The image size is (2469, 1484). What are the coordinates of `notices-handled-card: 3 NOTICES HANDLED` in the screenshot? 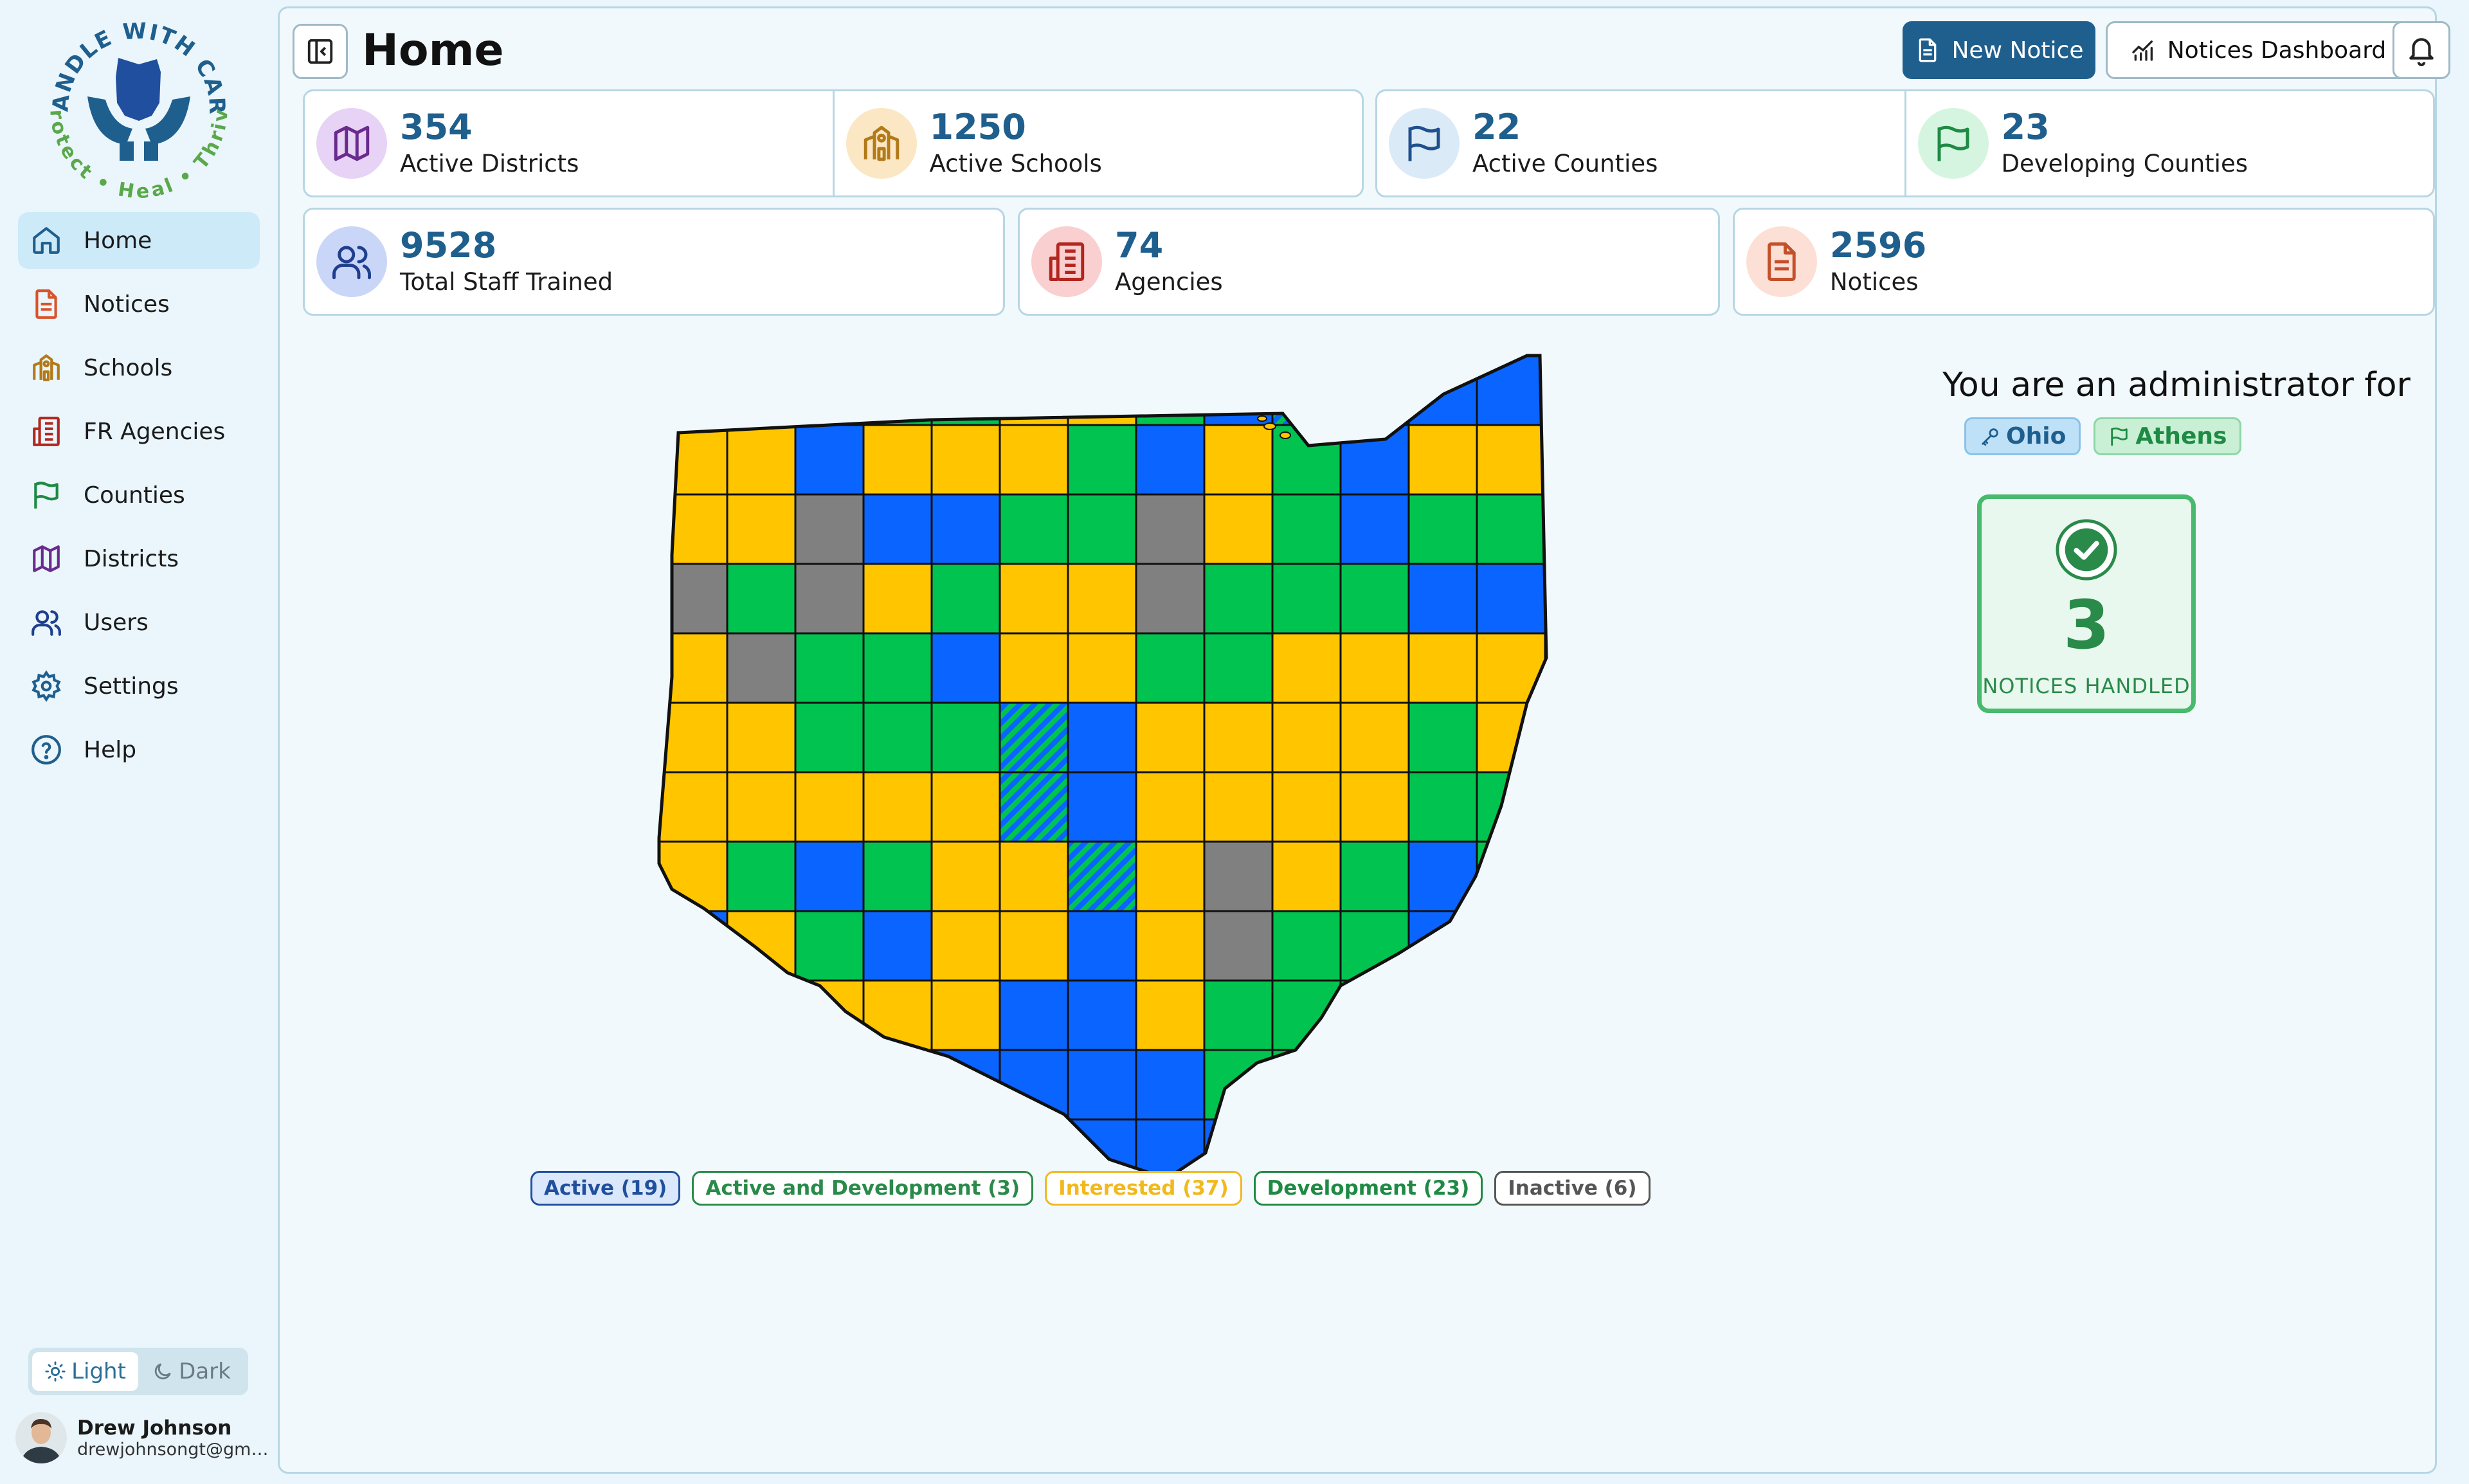 It's located at (2086, 603).